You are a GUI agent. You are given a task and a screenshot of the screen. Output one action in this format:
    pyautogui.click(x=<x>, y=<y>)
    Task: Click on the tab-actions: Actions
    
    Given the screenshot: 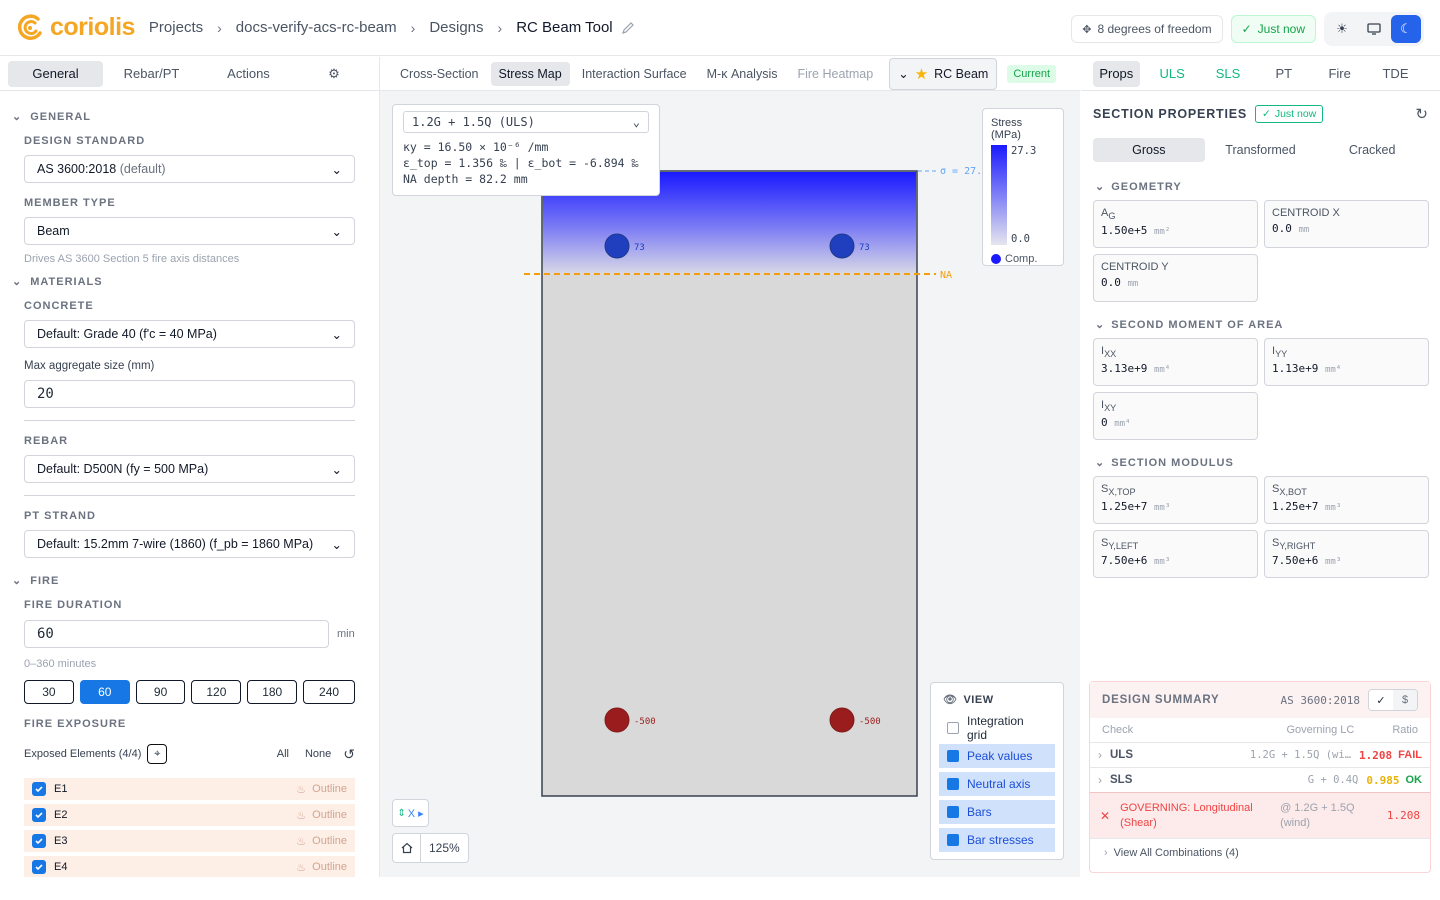 What is the action you would take?
    pyautogui.click(x=248, y=74)
    